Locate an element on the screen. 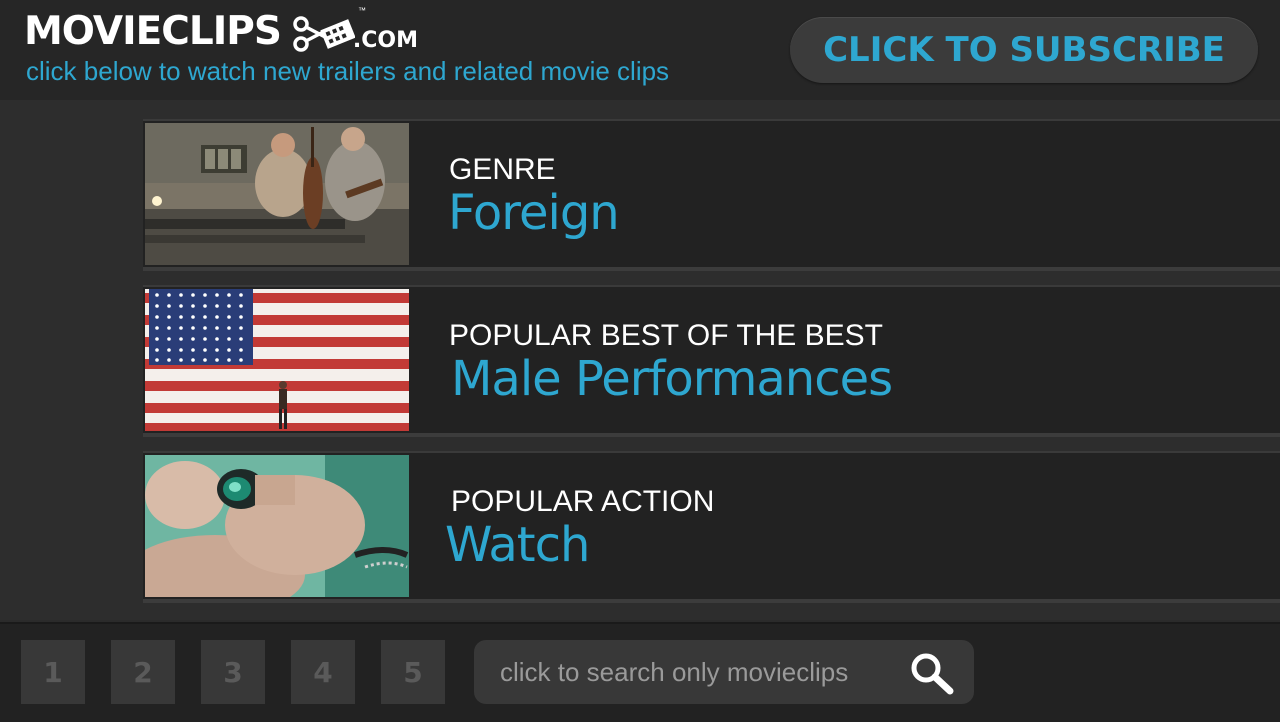 The image size is (1280, 722). row-title: Male Performances is located at coordinates (672, 379).